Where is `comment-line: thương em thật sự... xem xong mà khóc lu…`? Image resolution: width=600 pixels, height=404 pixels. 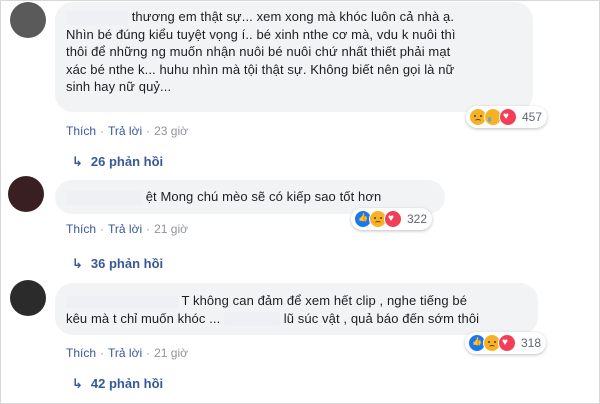
comment-line: thương em thật sự... xem xong mà khóc lu… is located at coordinates (293, 16).